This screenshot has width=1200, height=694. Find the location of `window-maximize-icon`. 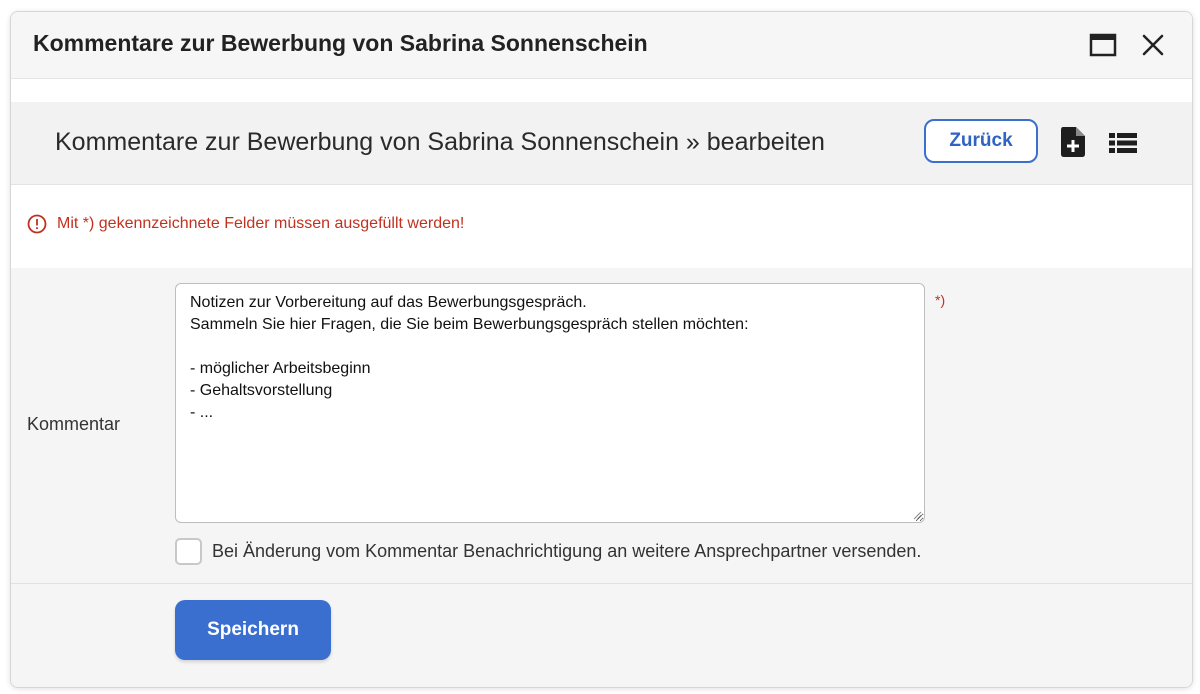

window-maximize-icon is located at coordinates (1103, 45).